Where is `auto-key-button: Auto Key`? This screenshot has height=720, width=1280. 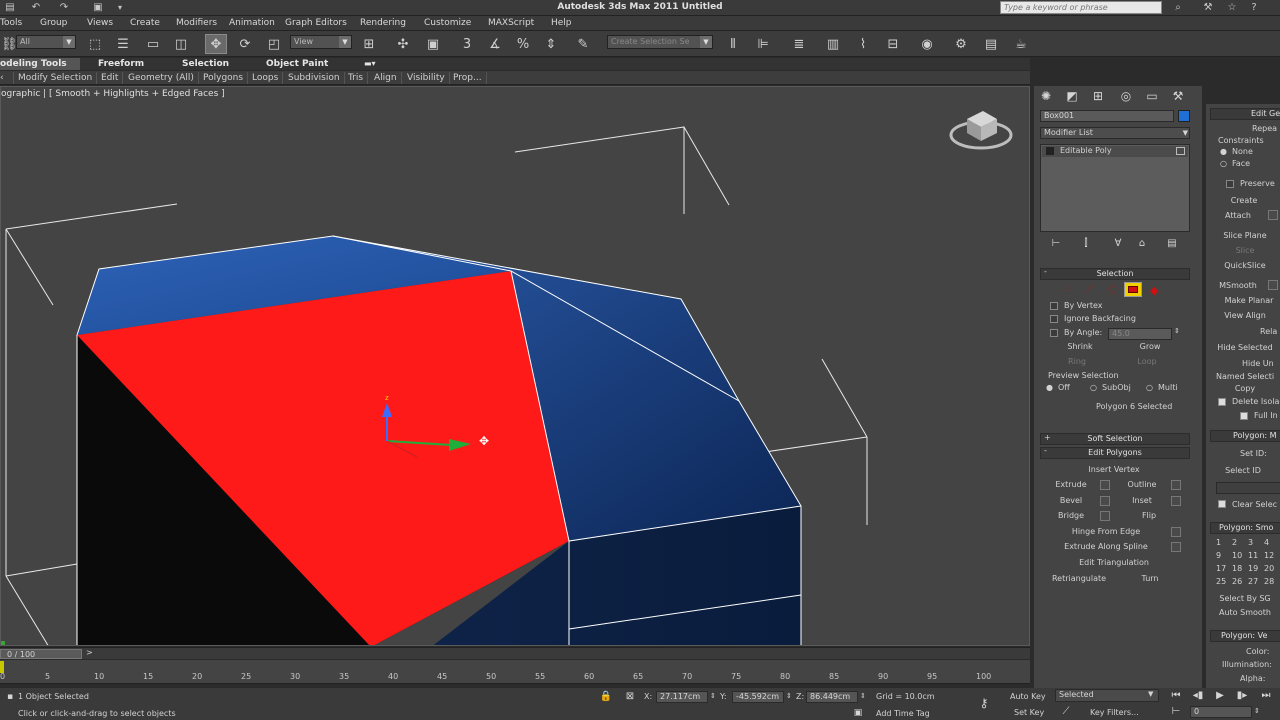
auto-key-button: Auto Key is located at coordinates (1028, 696).